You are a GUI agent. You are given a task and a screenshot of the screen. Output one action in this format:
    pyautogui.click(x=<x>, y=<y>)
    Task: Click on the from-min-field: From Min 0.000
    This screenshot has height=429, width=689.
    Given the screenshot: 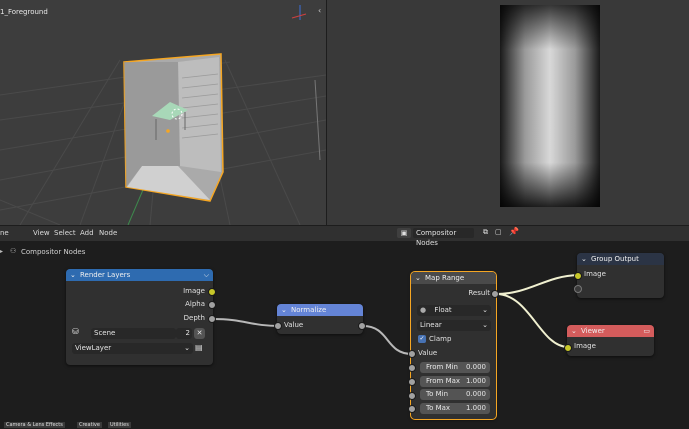 What is the action you would take?
    pyautogui.click(x=455, y=367)
    